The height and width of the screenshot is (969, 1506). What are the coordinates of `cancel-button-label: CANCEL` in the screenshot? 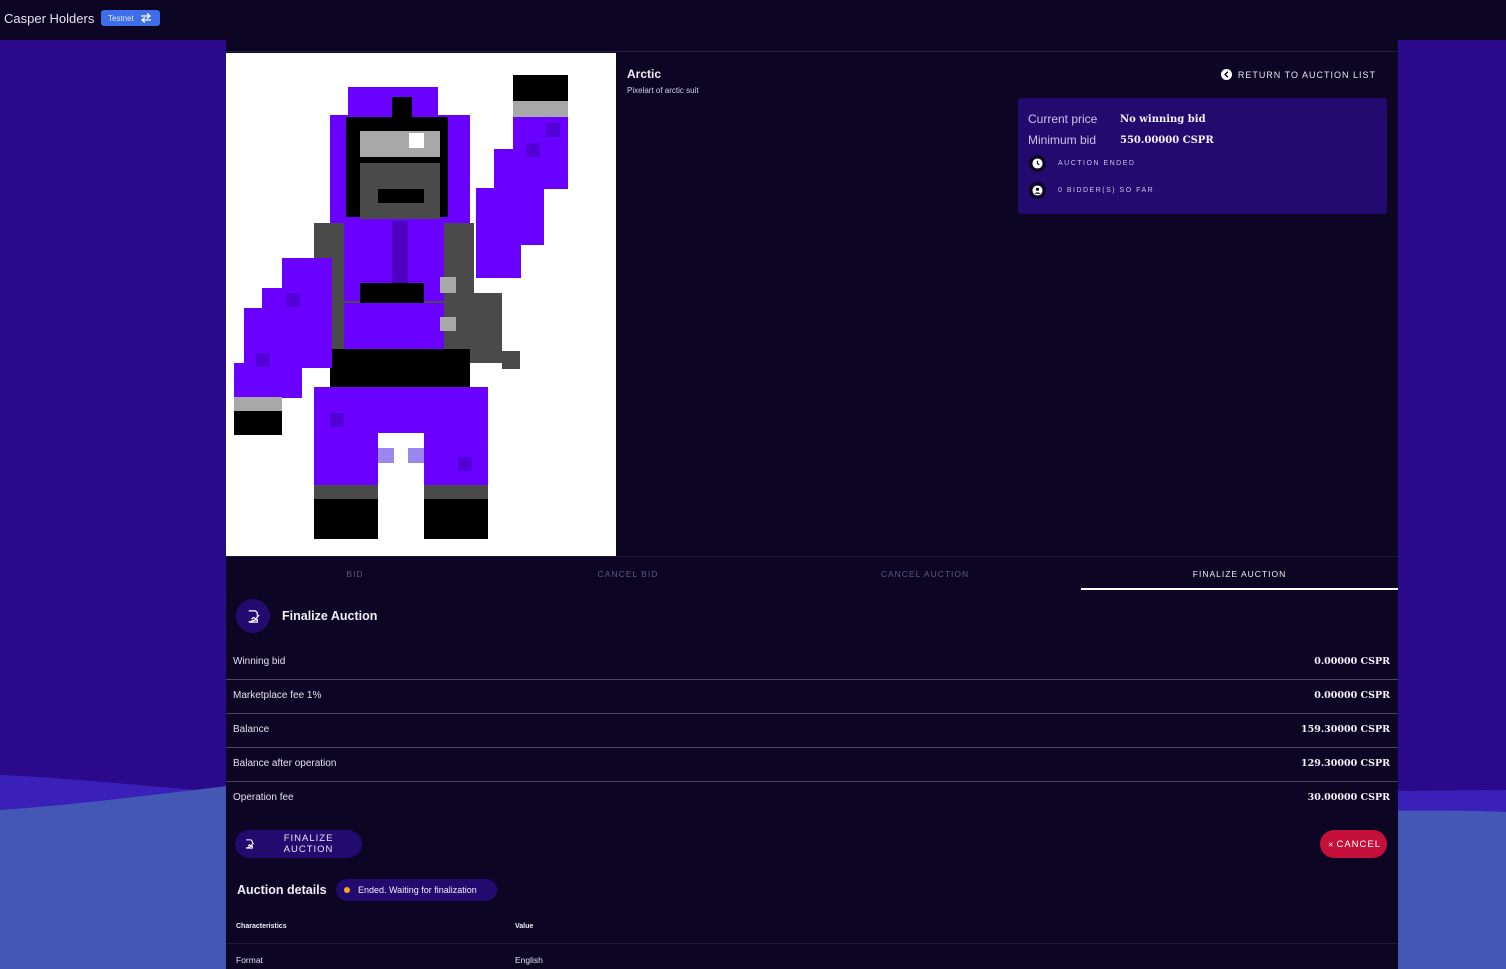 It's located at (1358, 844).